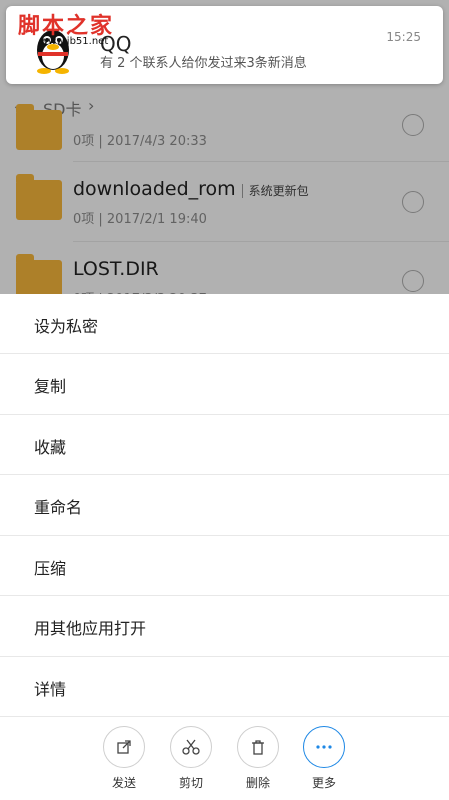 The image size is (449, 800). I want to click on menu-item-label: 设为私密, so click(66, 326).